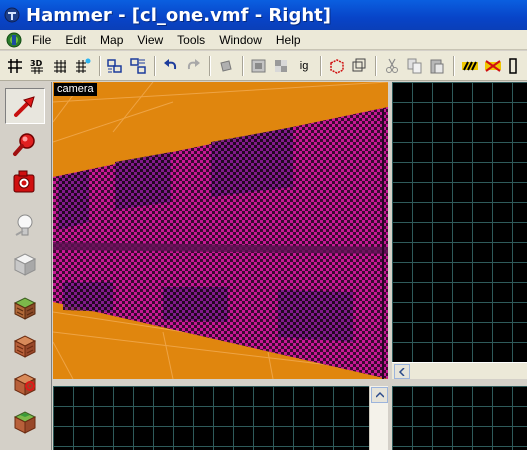  I want to click on grid-smaller-icon, so click(60, 66).